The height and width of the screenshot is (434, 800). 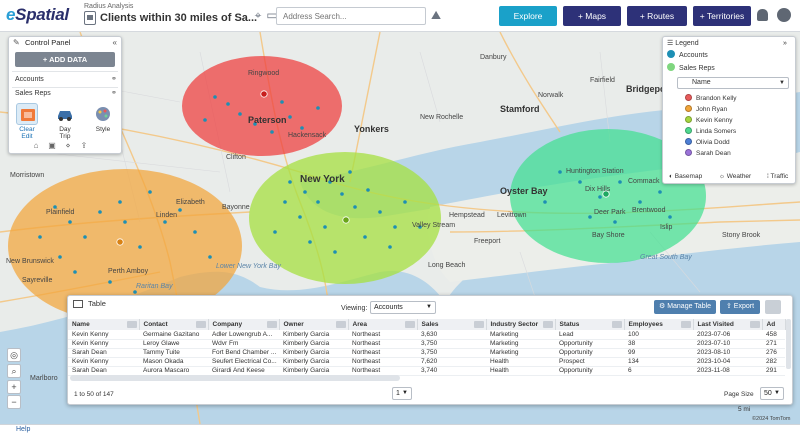 What do you see at coordinates (762, 15) in the screenshot?
I see `notifications-bell-icon` at bounding box center [762, 15].